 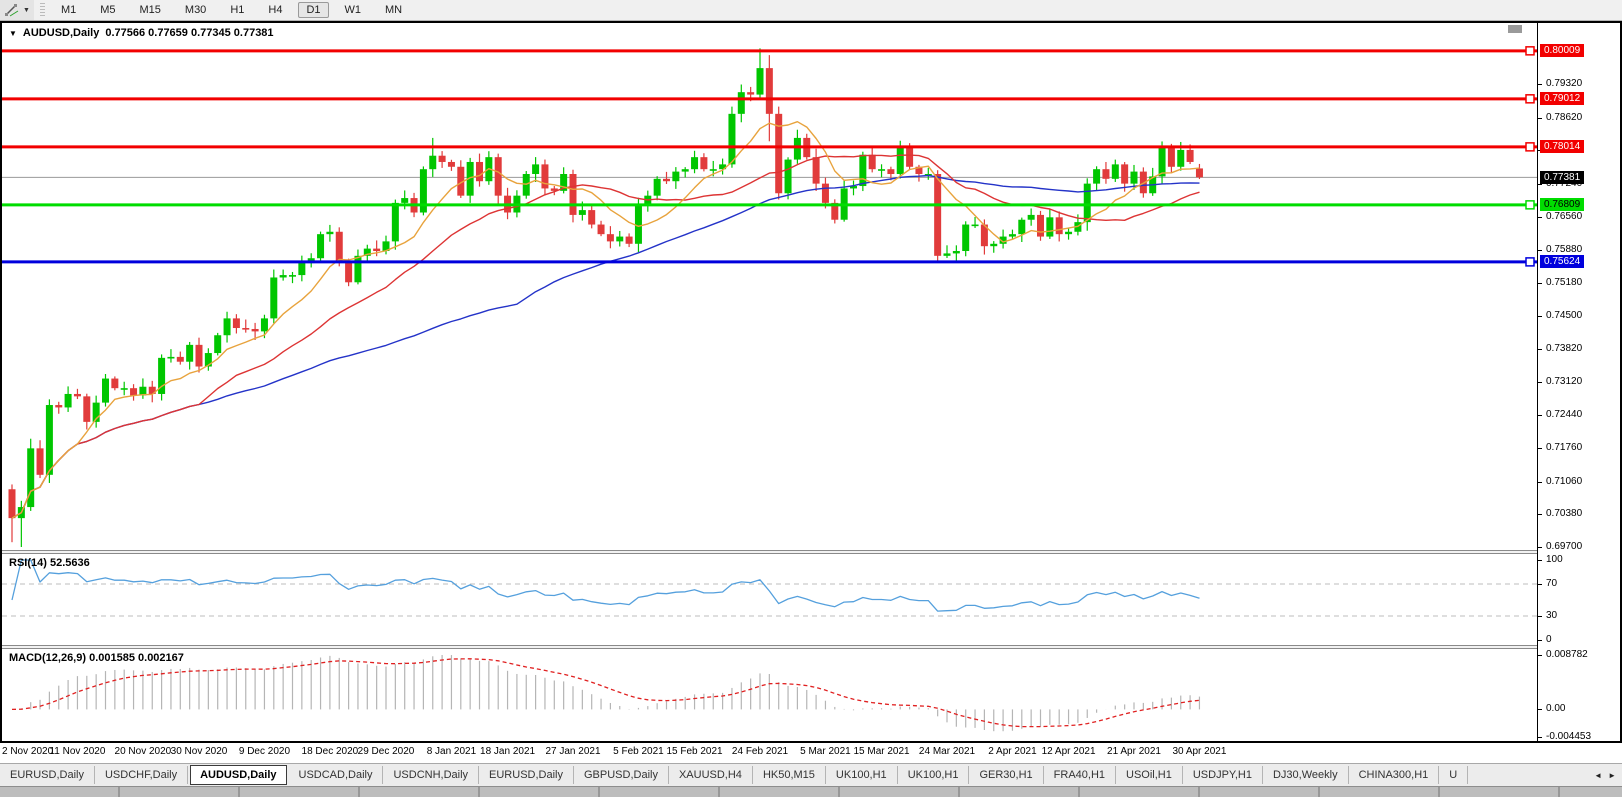 I want to click on chart-tab-usdchf-daily: USDCHF,Daily, so click(x=142, y=775).